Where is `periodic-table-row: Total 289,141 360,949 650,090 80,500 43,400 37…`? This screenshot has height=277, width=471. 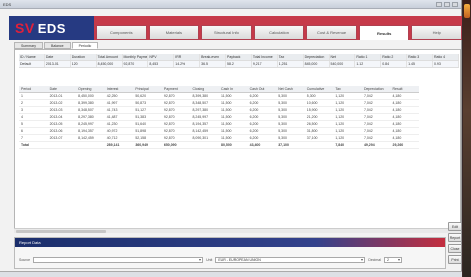
periodic-table-row: Total 289,141 360,949 650,090 80,500 43,400 37… is located at coordinates (219, 145).